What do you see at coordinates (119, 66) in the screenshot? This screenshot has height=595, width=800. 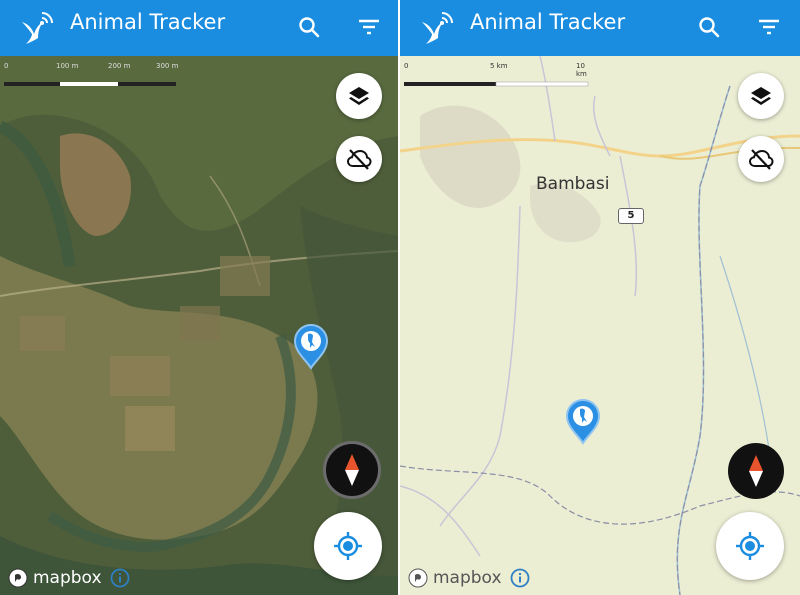 I see `scale-label: 200 m` at bounding box center [119, 66].